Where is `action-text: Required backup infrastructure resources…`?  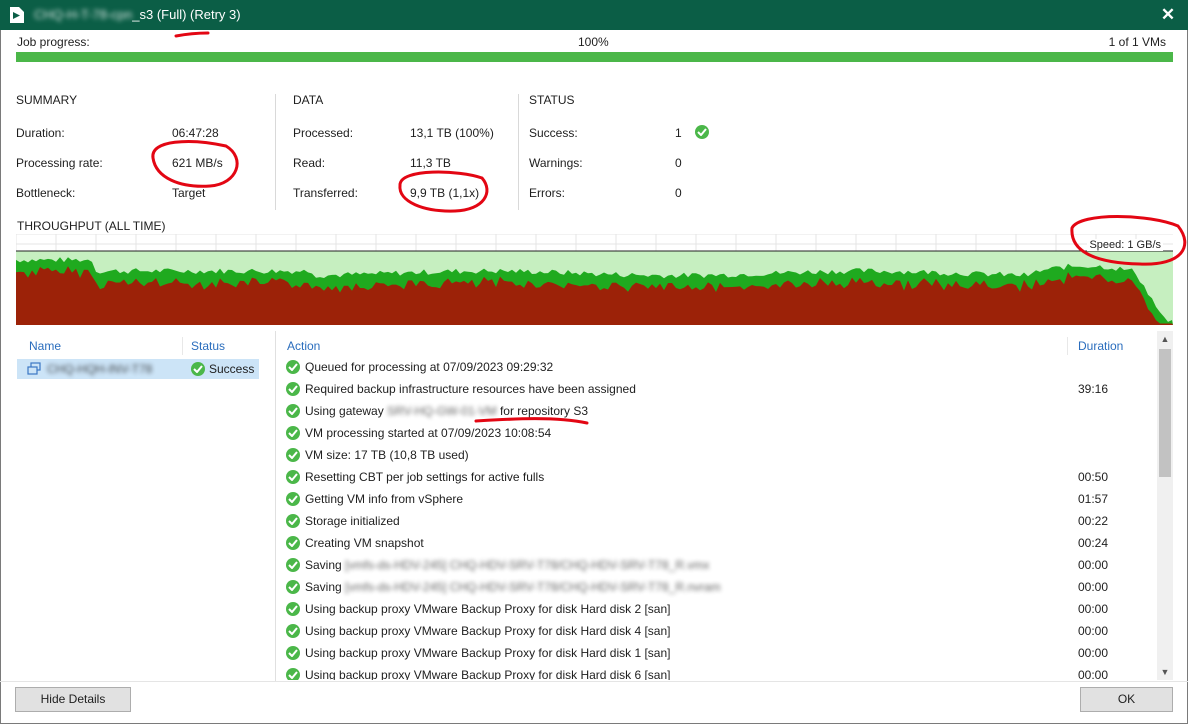
action-text: Required backup infrastructure resources… is located at coordinates (470, 389).